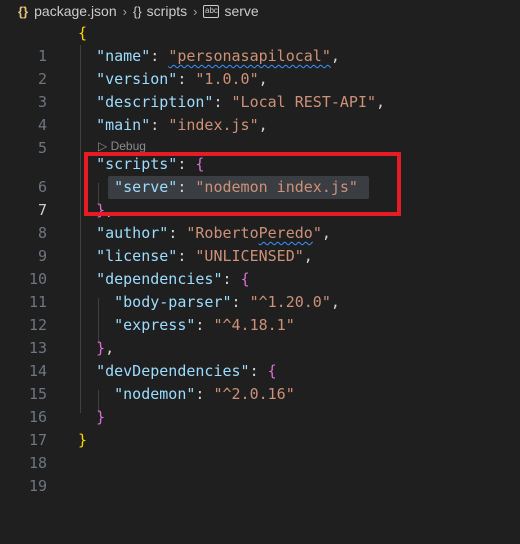  I want to click on code-line-14: 14 },, so click(260, 358).